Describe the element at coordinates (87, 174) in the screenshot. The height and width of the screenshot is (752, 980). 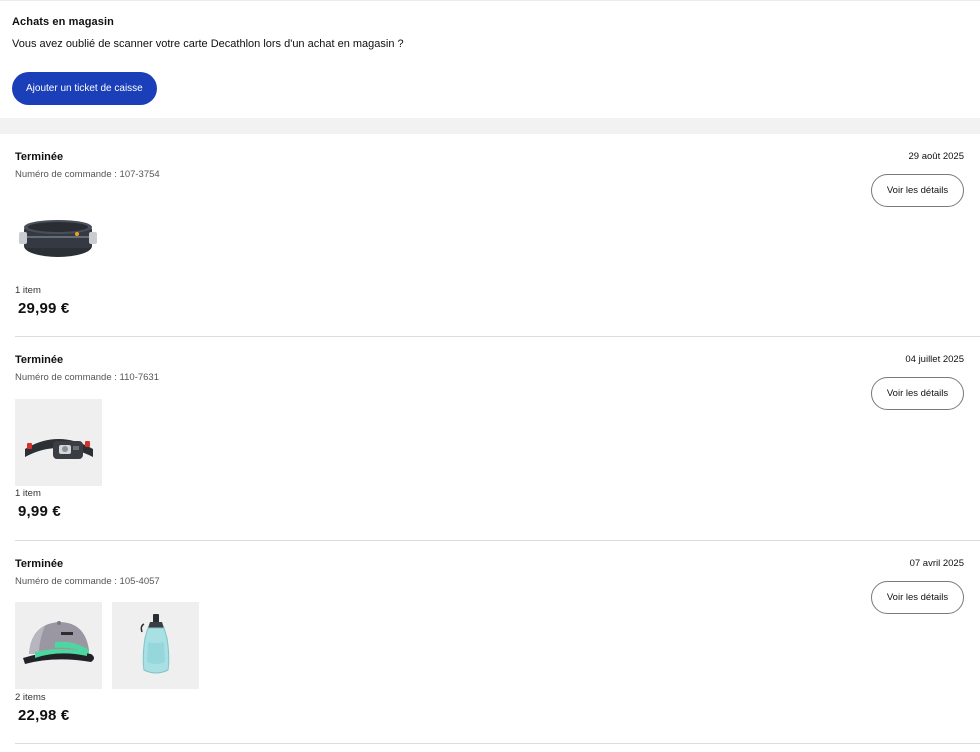
I see `order-number: Numéro de commande : 107-3754` at that location.